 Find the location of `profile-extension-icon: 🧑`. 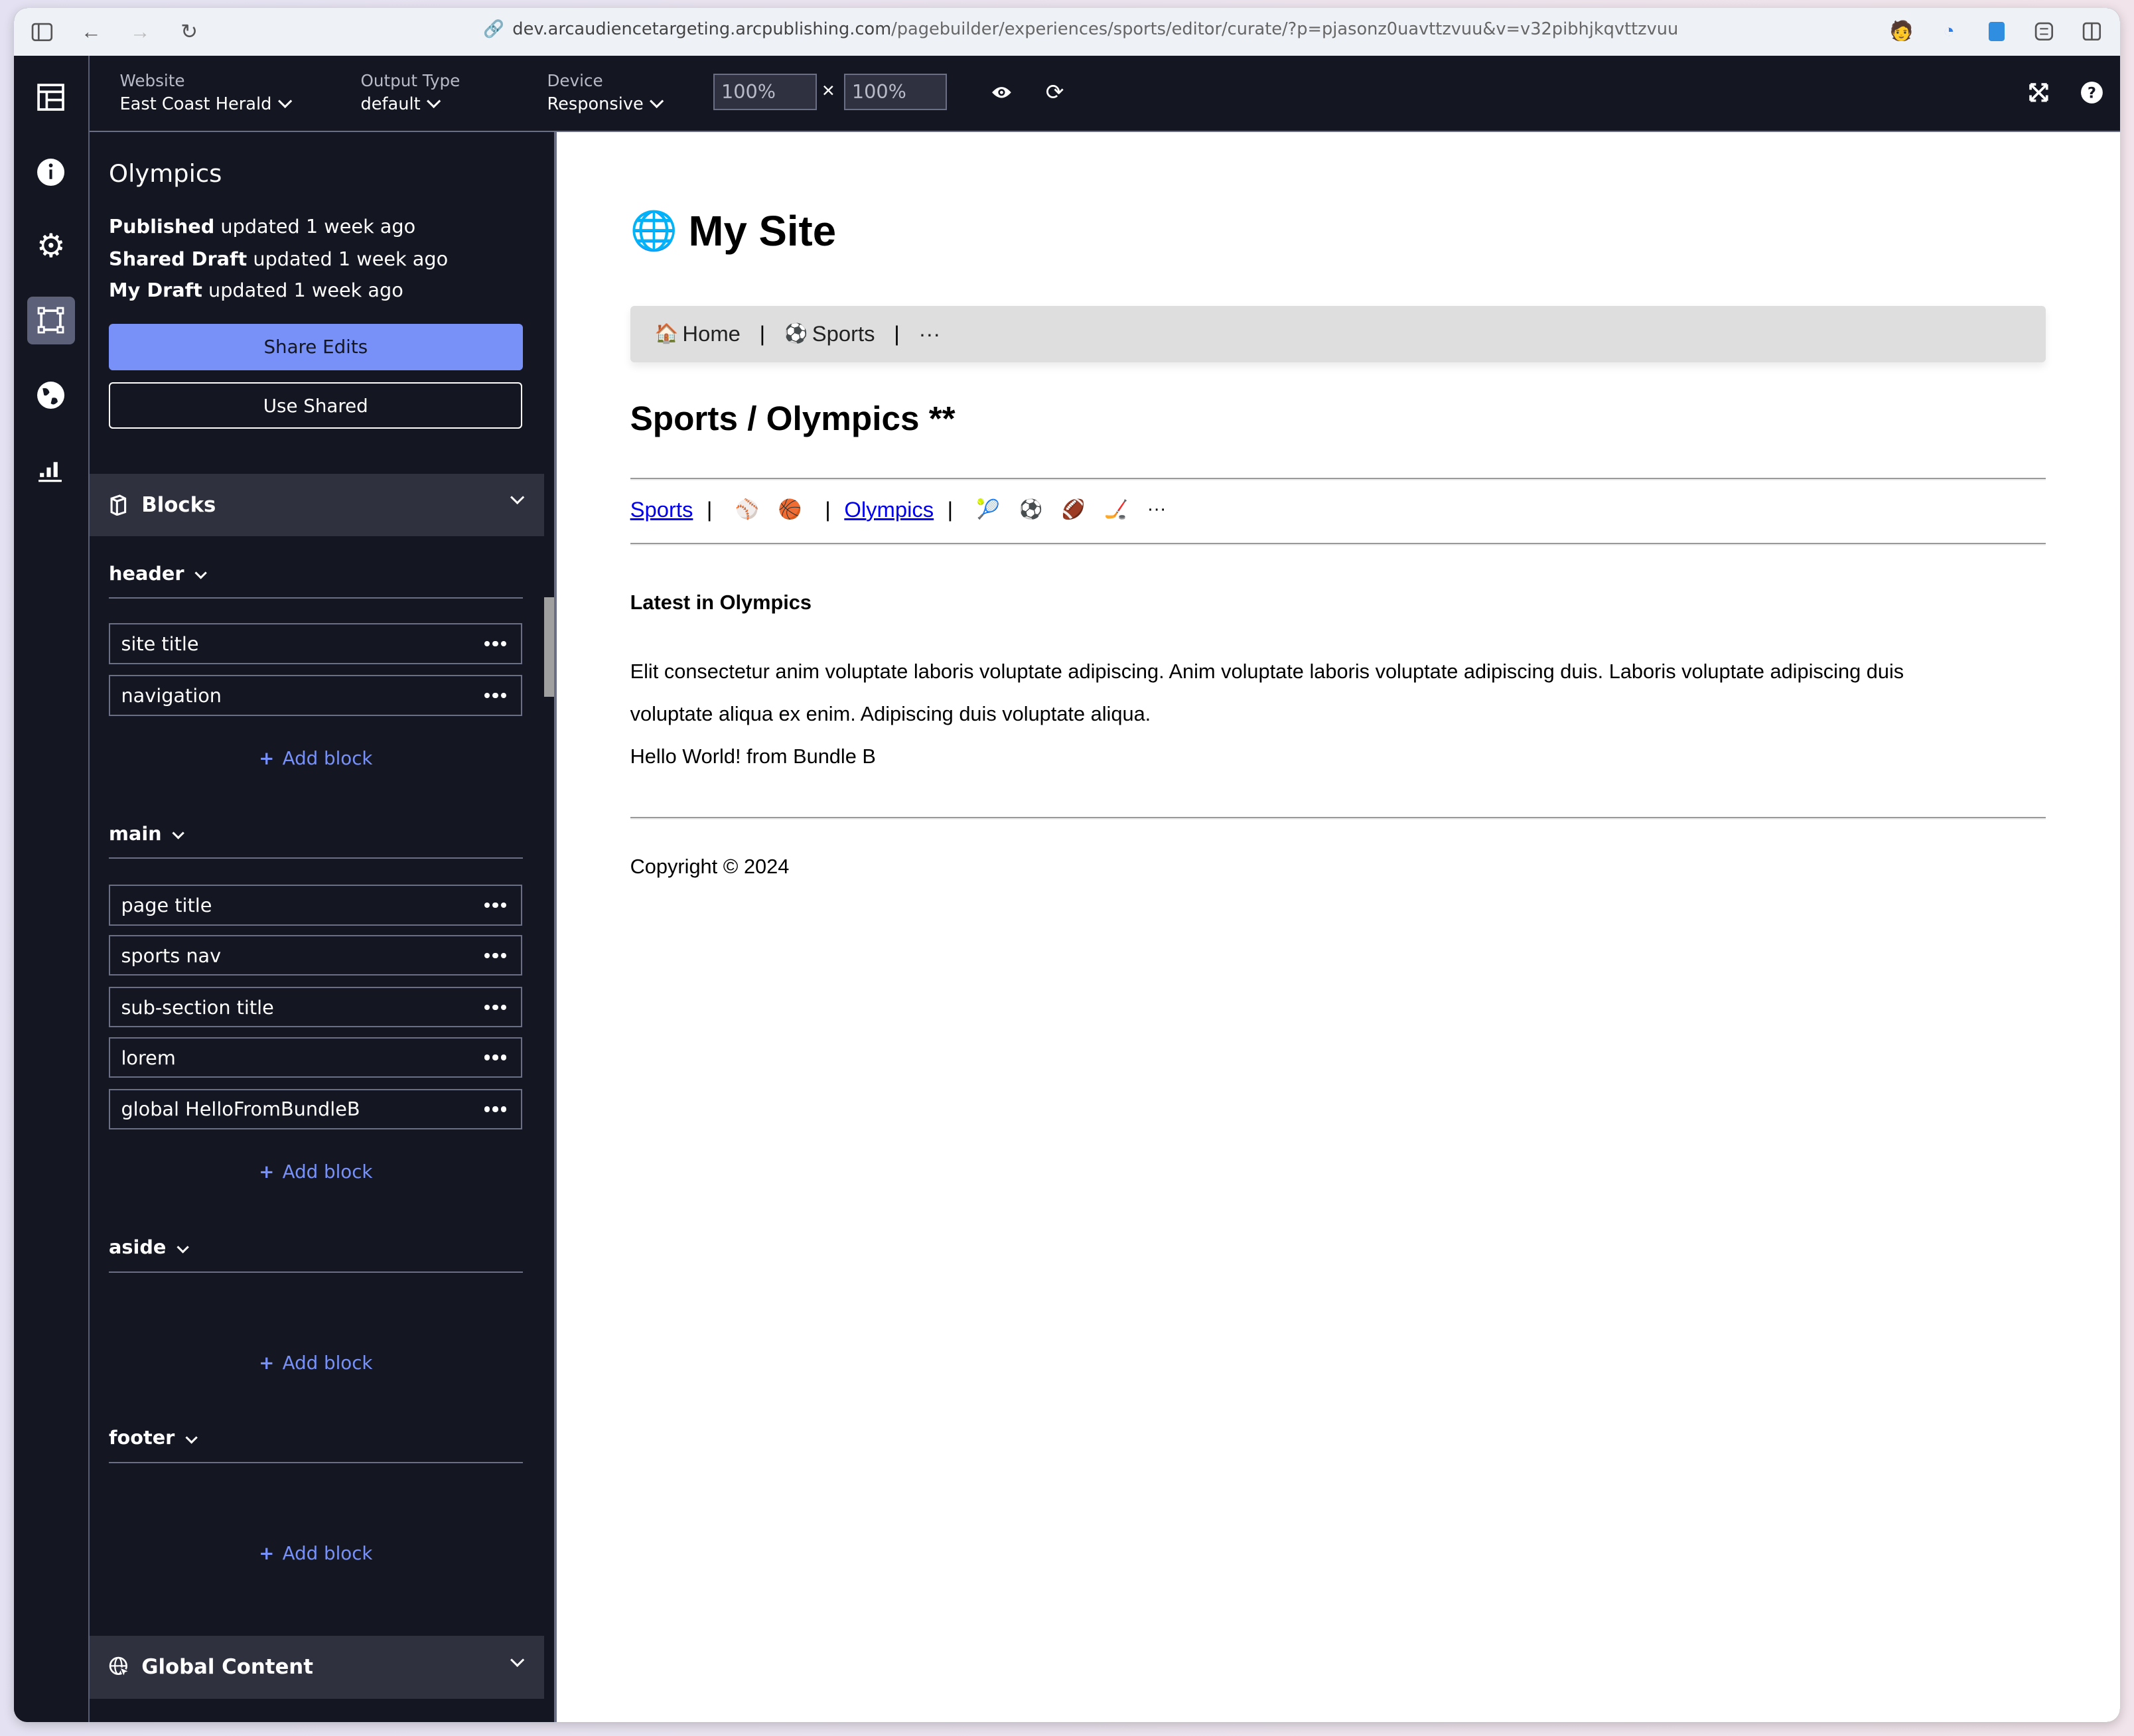

profile-extension-icon: 🧑 is located at coordinates (1901, 32).